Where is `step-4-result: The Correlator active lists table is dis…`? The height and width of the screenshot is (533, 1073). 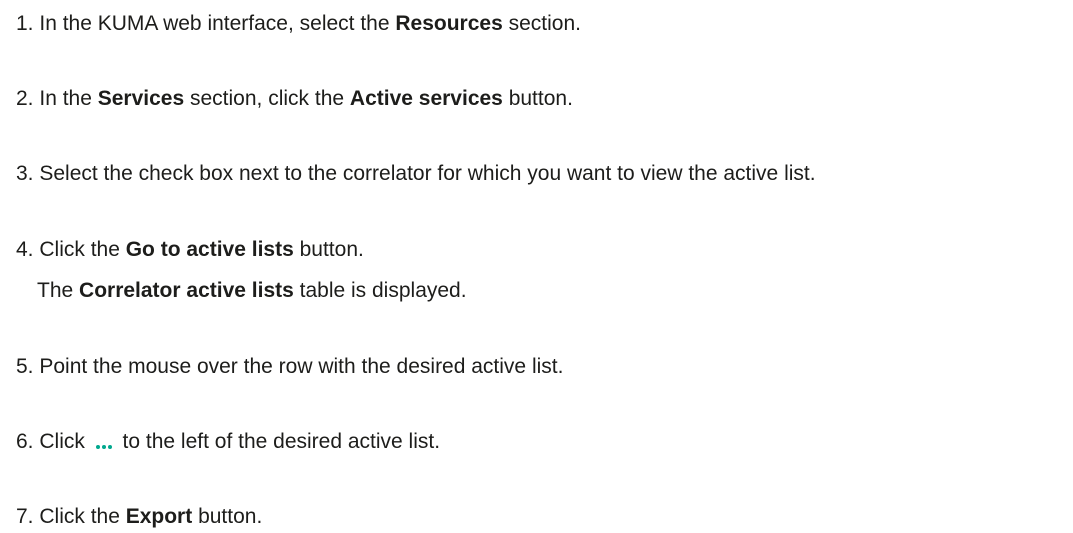
step-4-result: The Correlator active lists table is dis… is located at coordinates (252, 290).